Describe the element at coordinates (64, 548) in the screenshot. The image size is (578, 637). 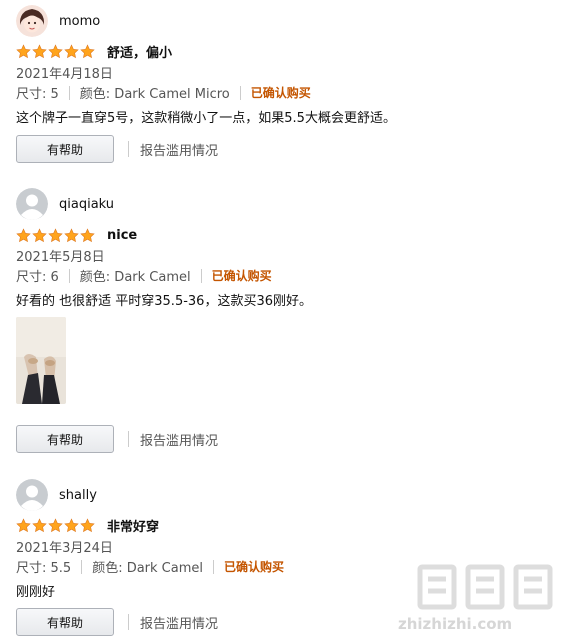
I see `review-date: 2021年3月24日` at that location.